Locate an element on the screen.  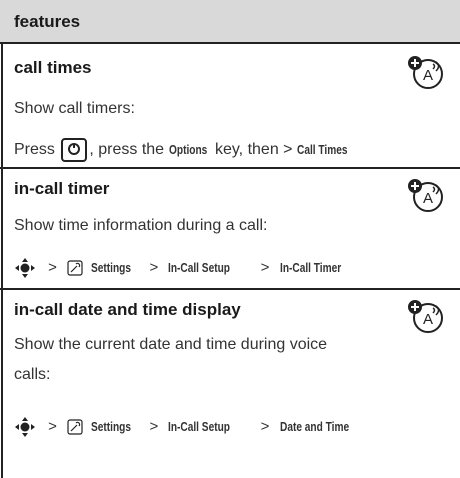
options-key-label: Options is located at coordinates (187, 150).